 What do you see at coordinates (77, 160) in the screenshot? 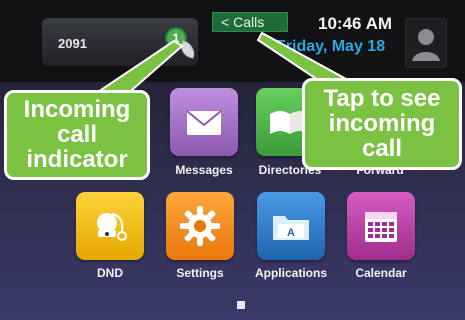
I see `callout-left-line-3: indicator` at bounding box center [77, 160].